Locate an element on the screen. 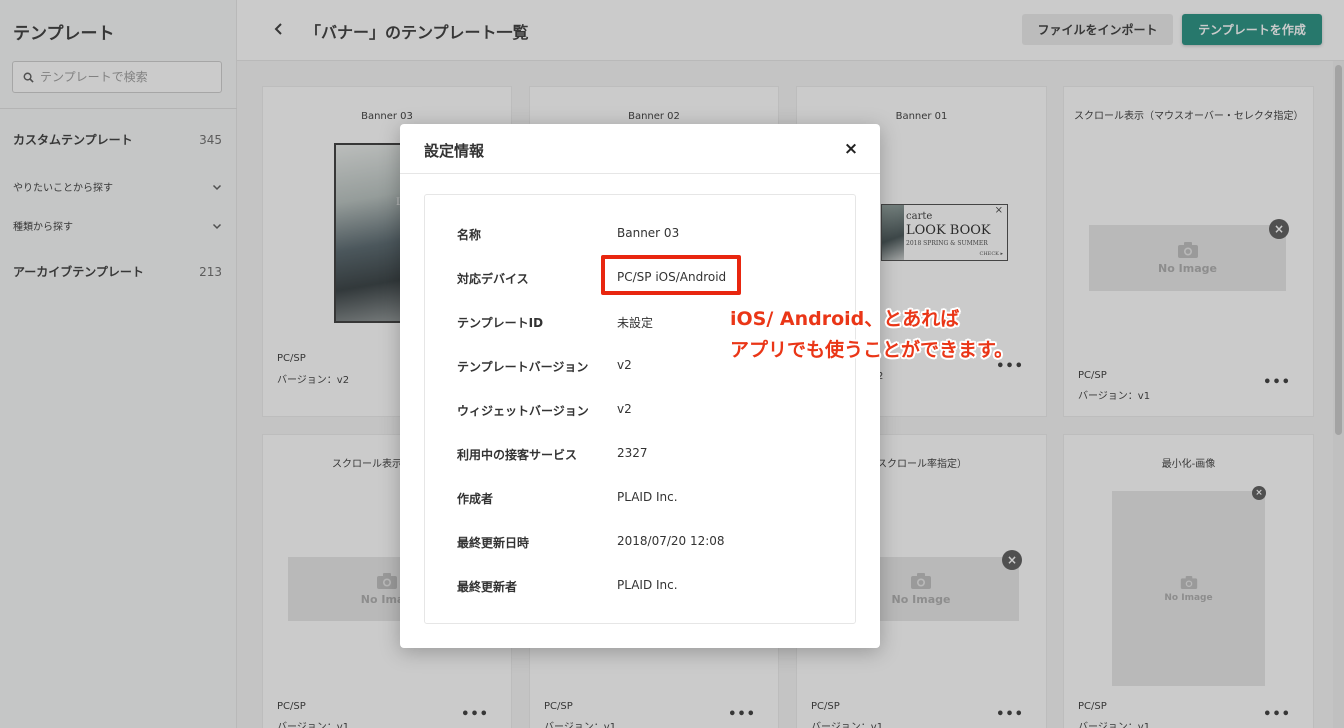 This screenshot has width=1344, height=728. info-key: 利用中の接客サービス is located at coordinates (517, 455).